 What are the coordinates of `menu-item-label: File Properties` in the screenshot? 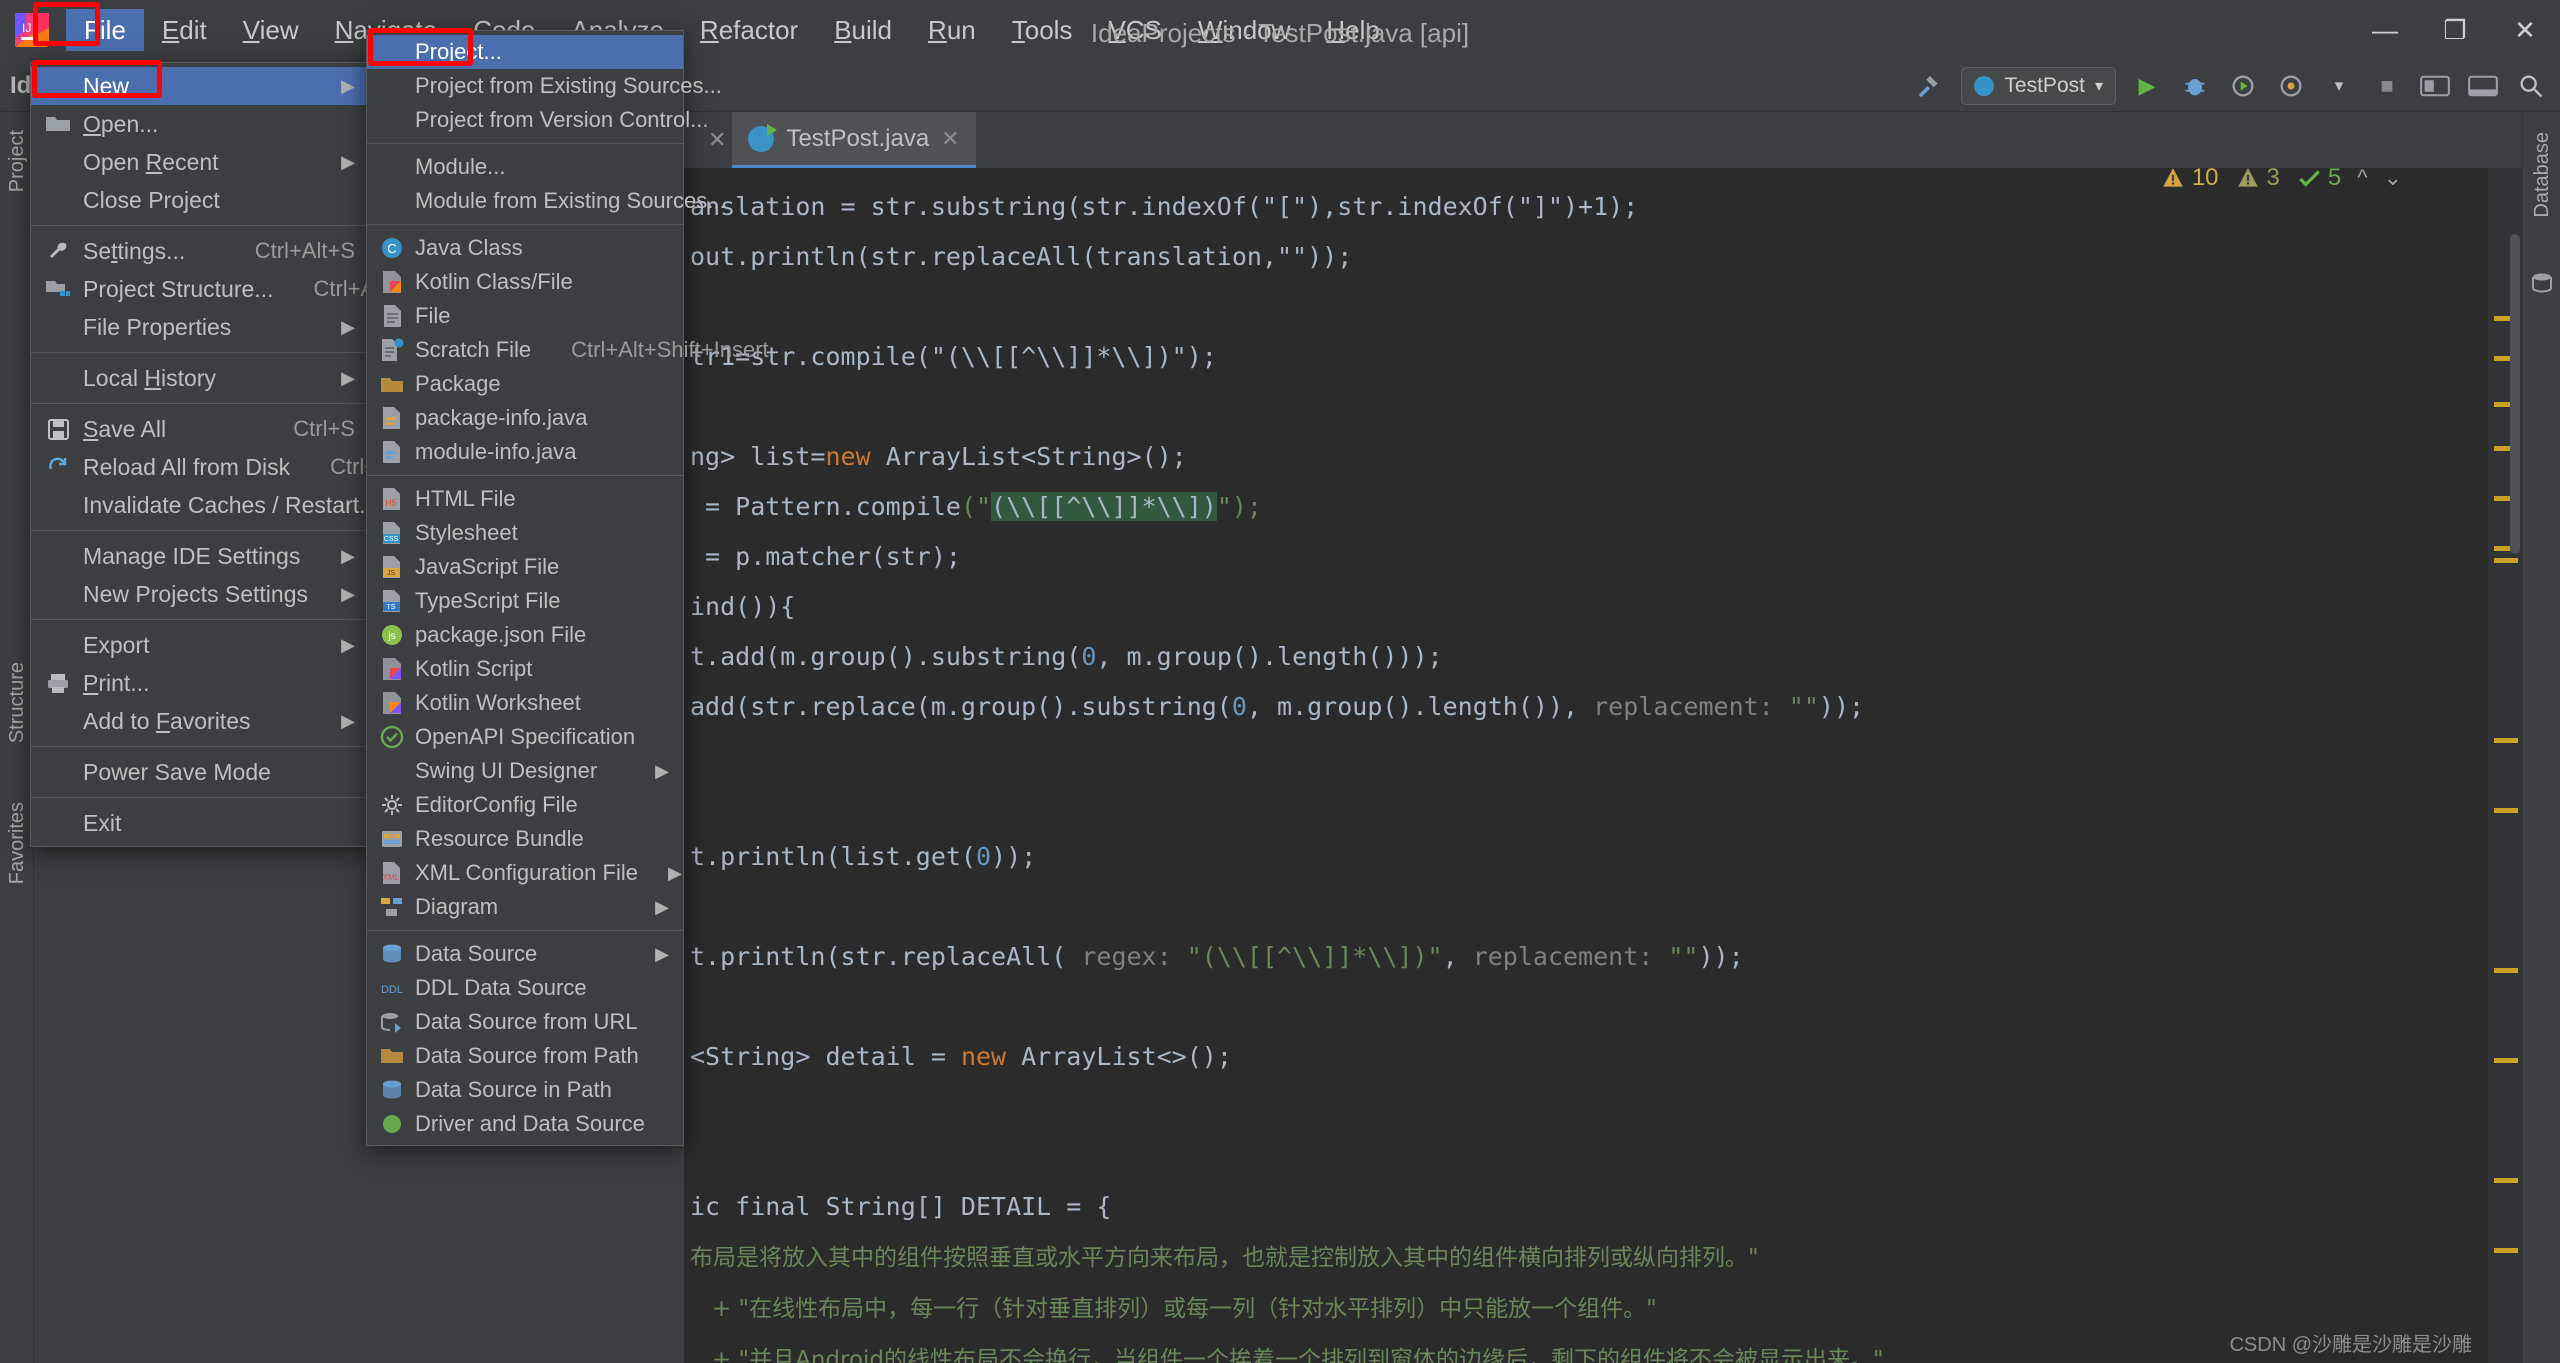 It's located at (157, 326).